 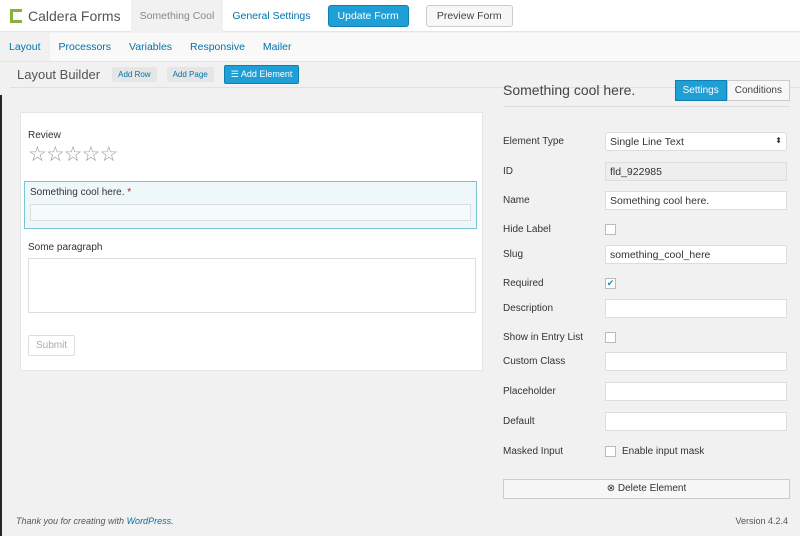 What do you see at coordinates (663, 451) in the screenshot?
I see `masked-input-option: Enable input mask` at bounding box center [663, 451].